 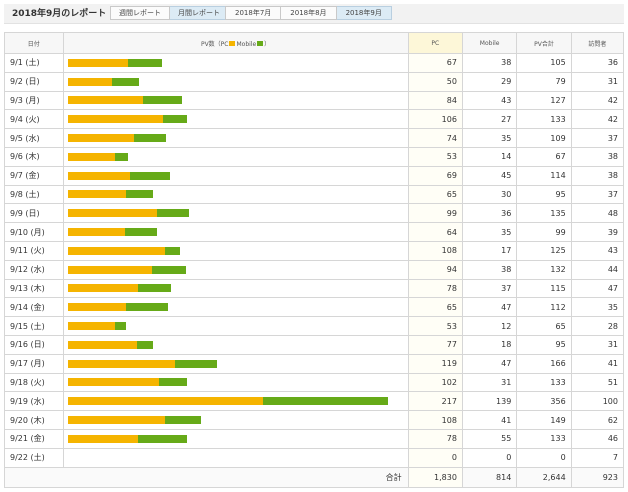 I want to click on row-visitors: 46, so click(x=597, y=438).